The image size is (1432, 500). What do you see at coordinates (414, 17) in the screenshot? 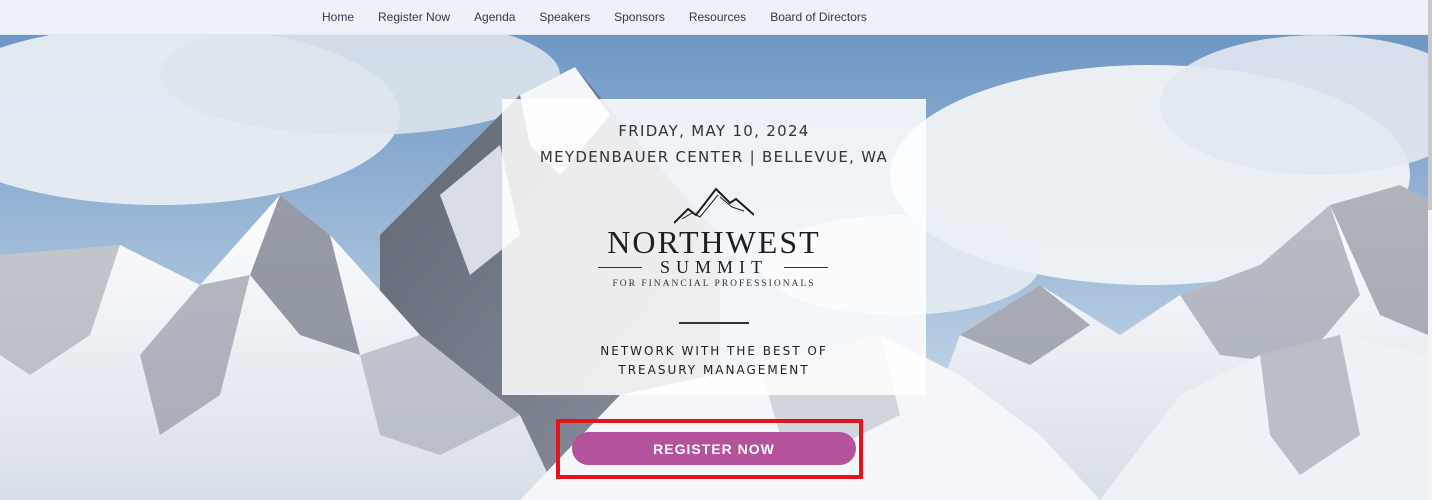
I see `nav-item-register-now: Register Now` at bounding box center [414, 17].